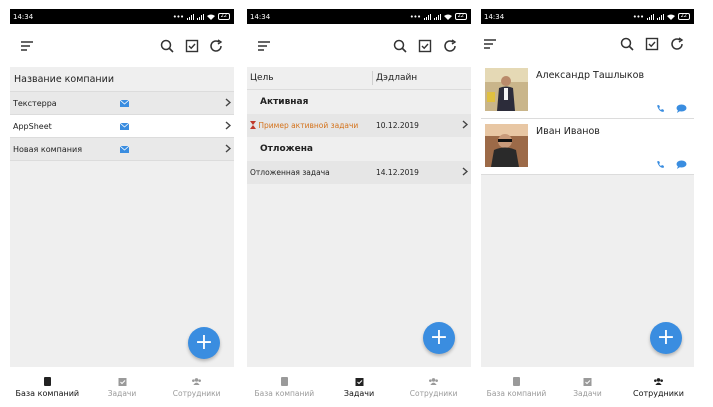 The height and width of the screenshot is (407, 713). I want to click on employee-card: Иван Иванов, so click(587, 147).